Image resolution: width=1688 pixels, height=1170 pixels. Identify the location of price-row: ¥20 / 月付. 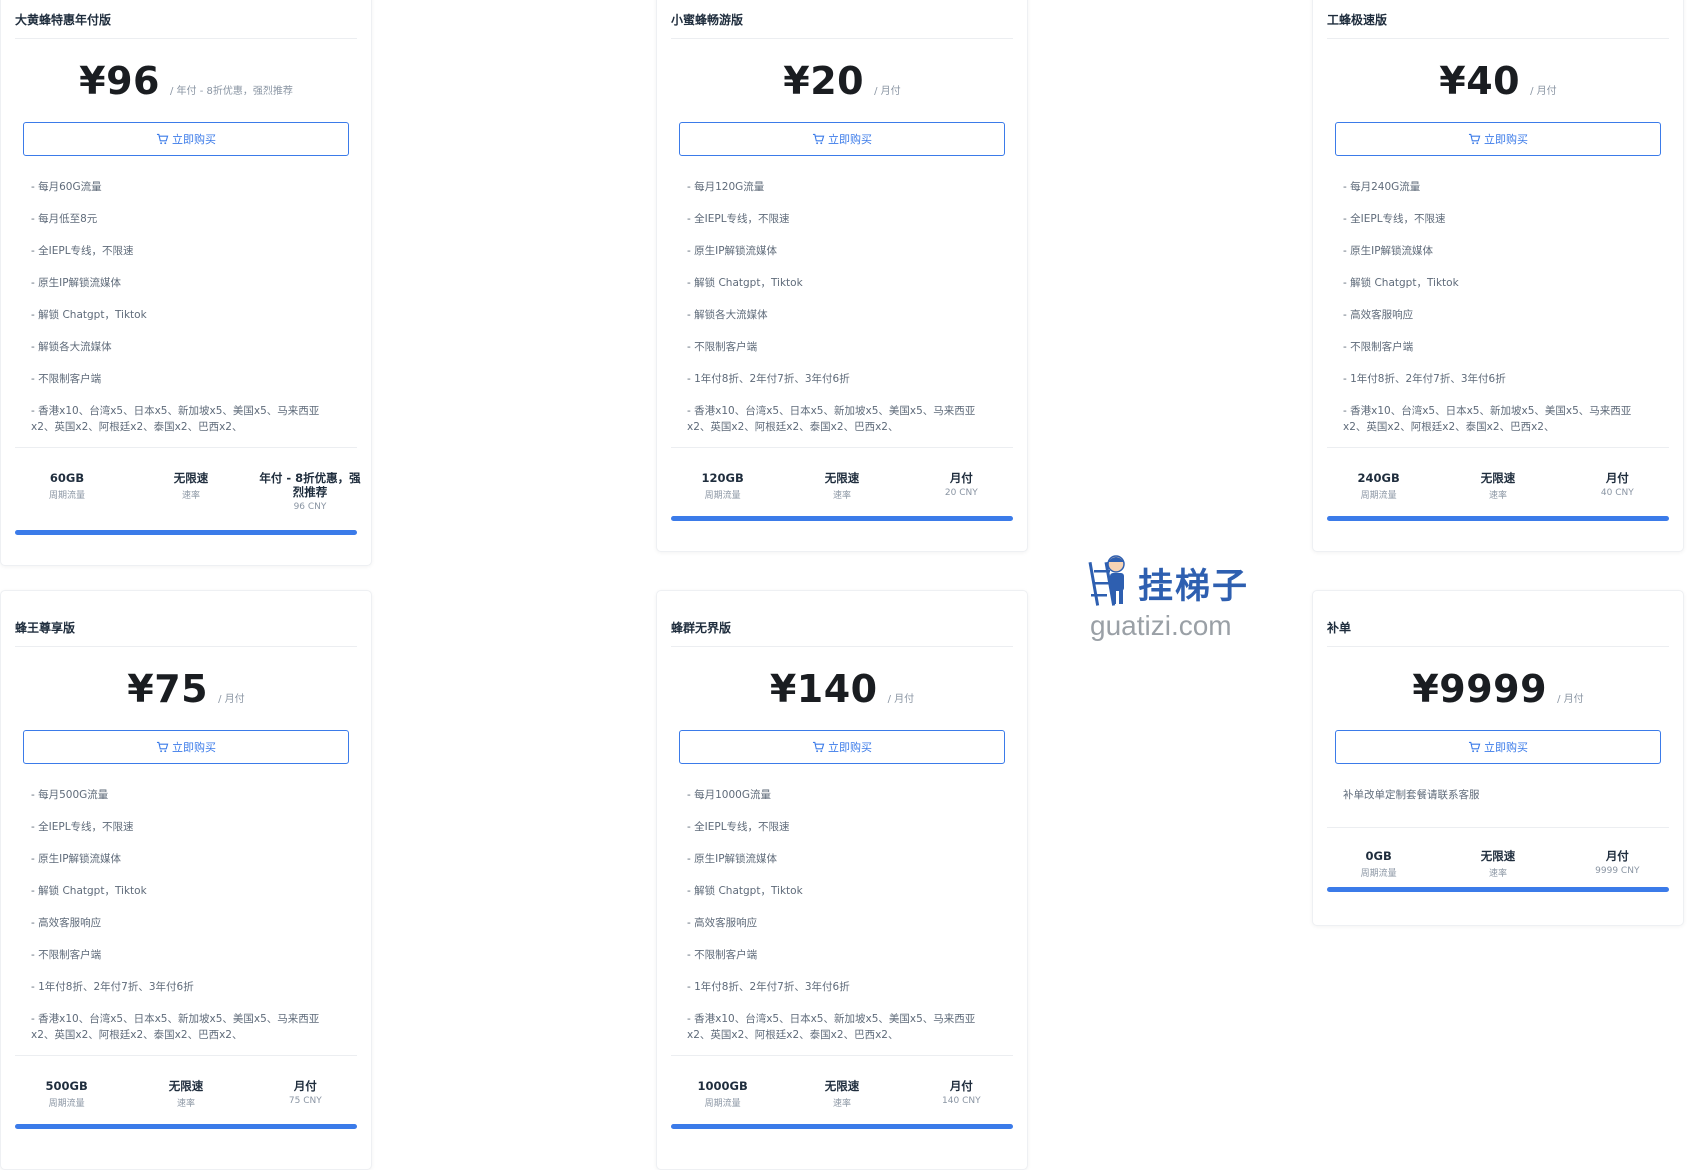
(842, 83).